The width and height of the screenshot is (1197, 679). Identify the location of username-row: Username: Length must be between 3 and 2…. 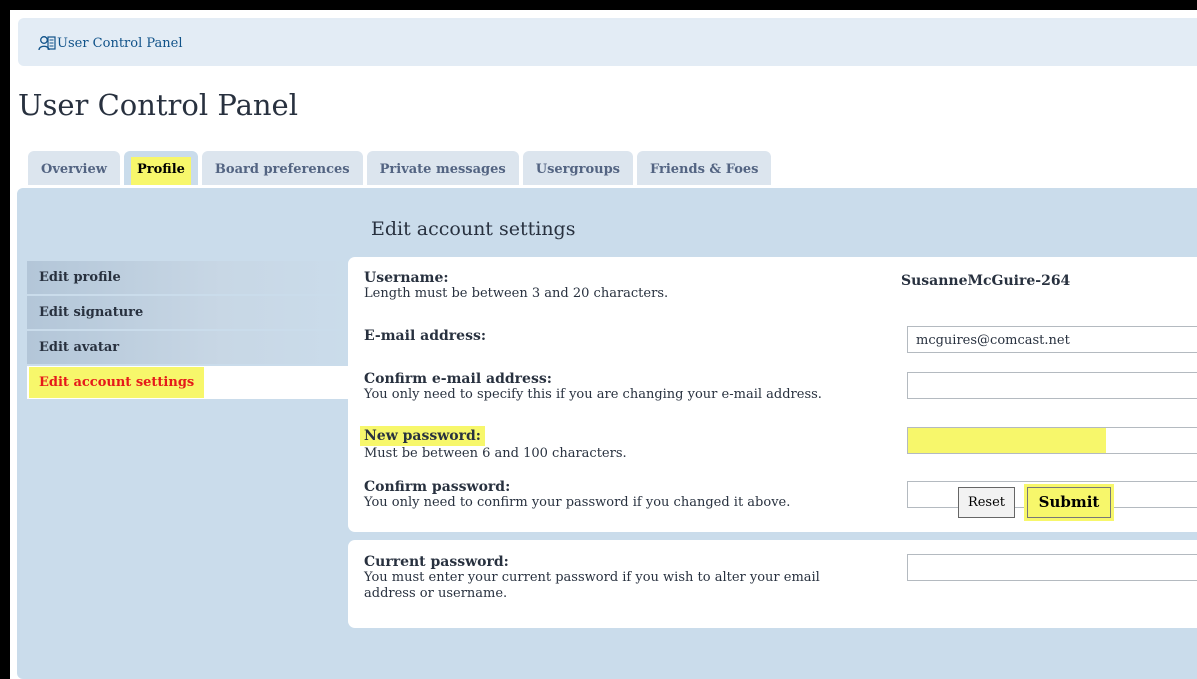
(516, 286).